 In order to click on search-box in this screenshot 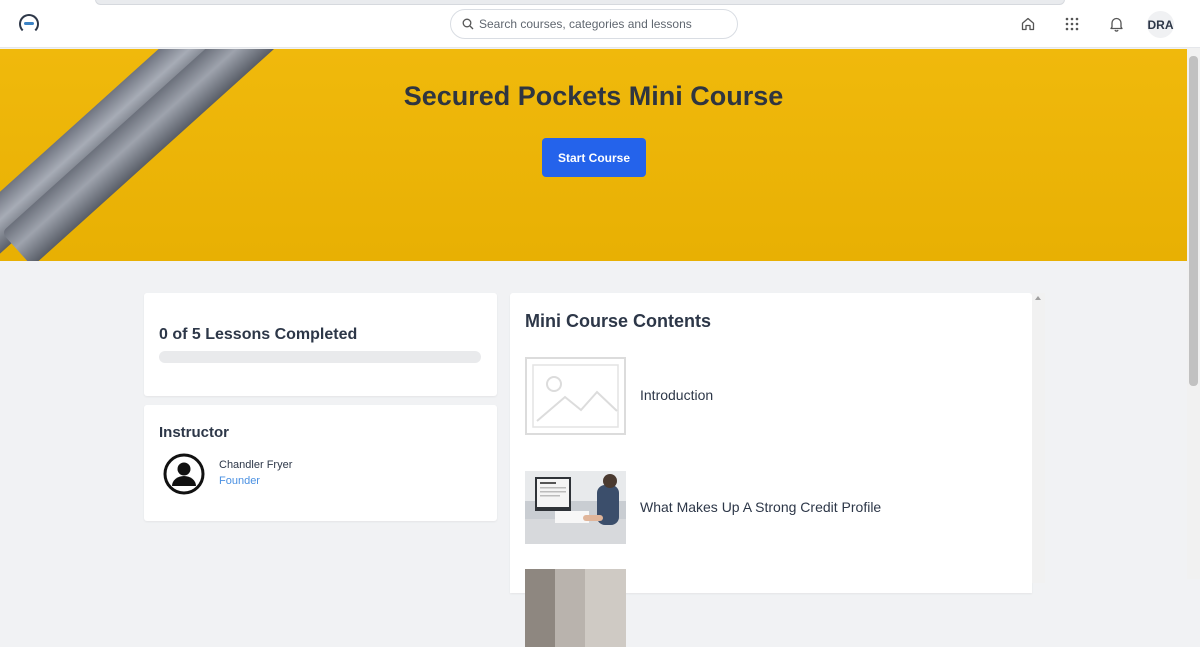, I will do `click(594, 24)`.